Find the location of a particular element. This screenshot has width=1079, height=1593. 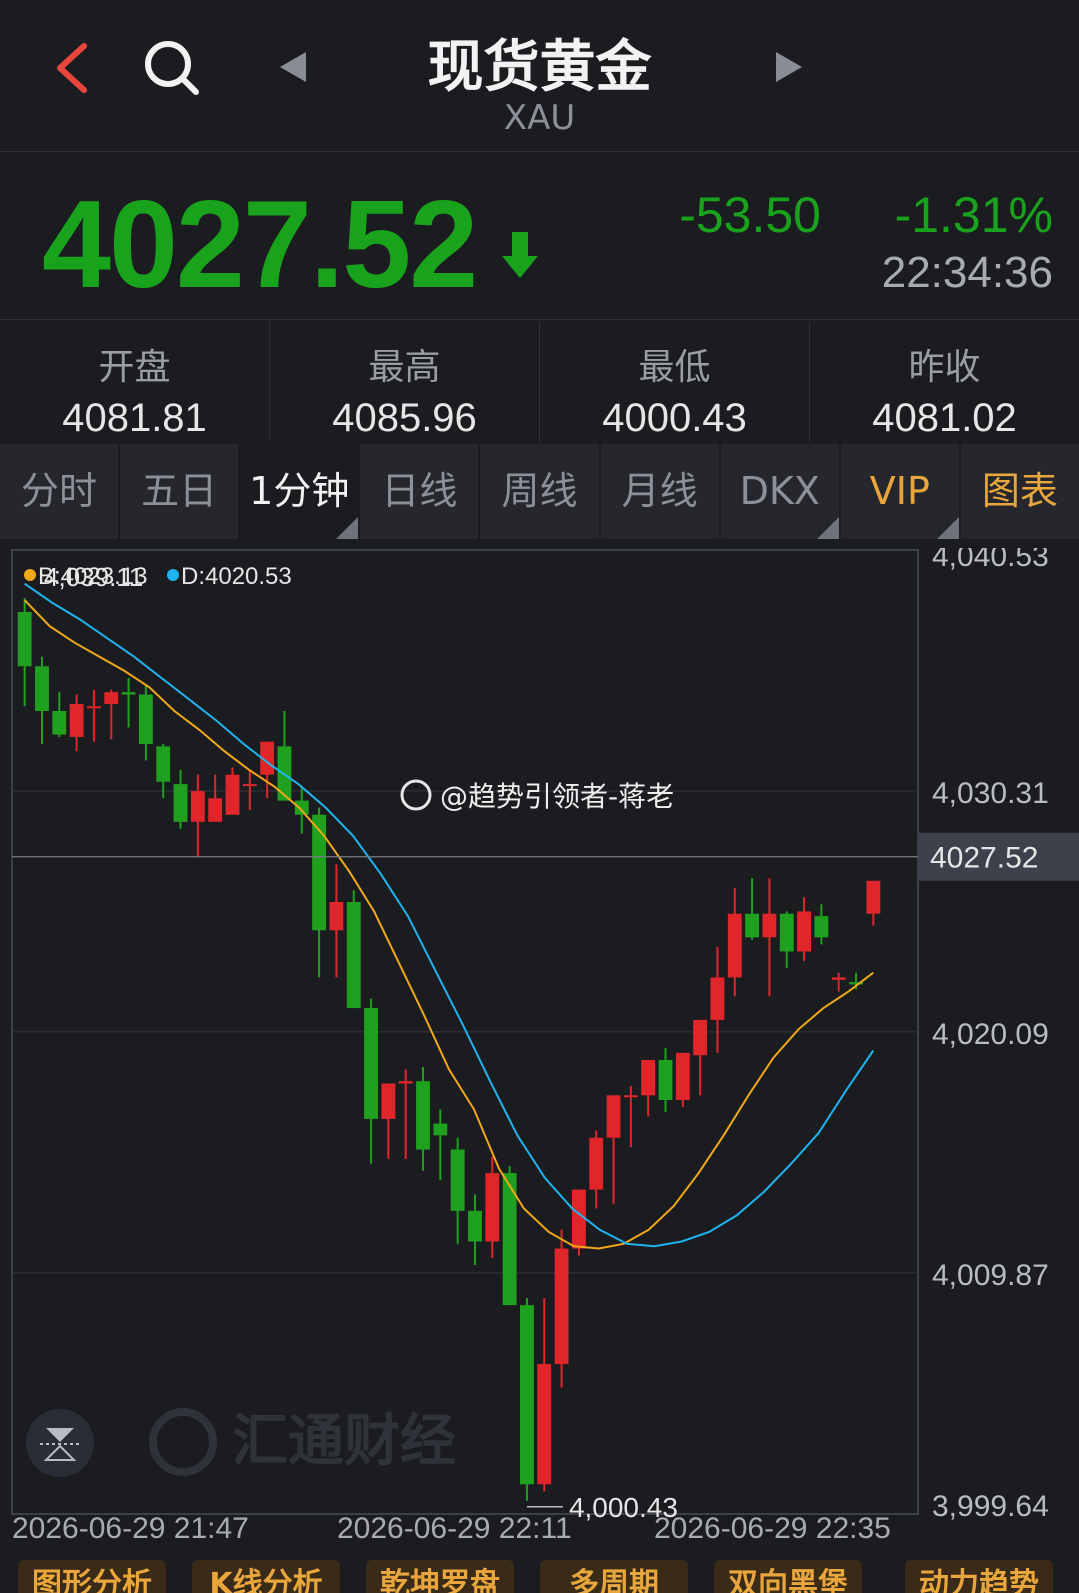

tab-label: 日线 is located at coordinates (419, 491).